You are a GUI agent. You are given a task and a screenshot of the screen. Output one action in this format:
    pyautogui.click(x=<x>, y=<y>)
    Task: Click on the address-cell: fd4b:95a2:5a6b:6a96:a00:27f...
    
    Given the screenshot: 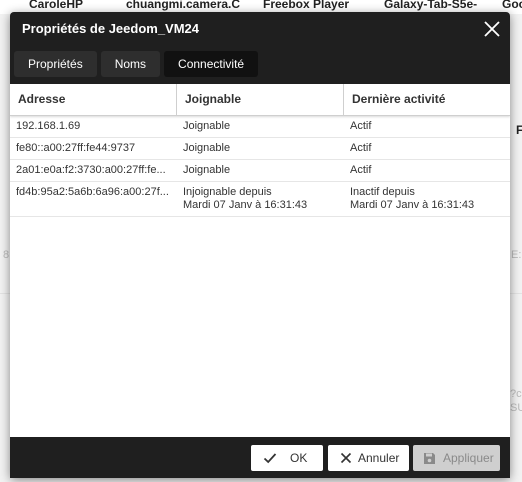 What is the action you would take?
    pyautogui.click(x=92, y=192)
    